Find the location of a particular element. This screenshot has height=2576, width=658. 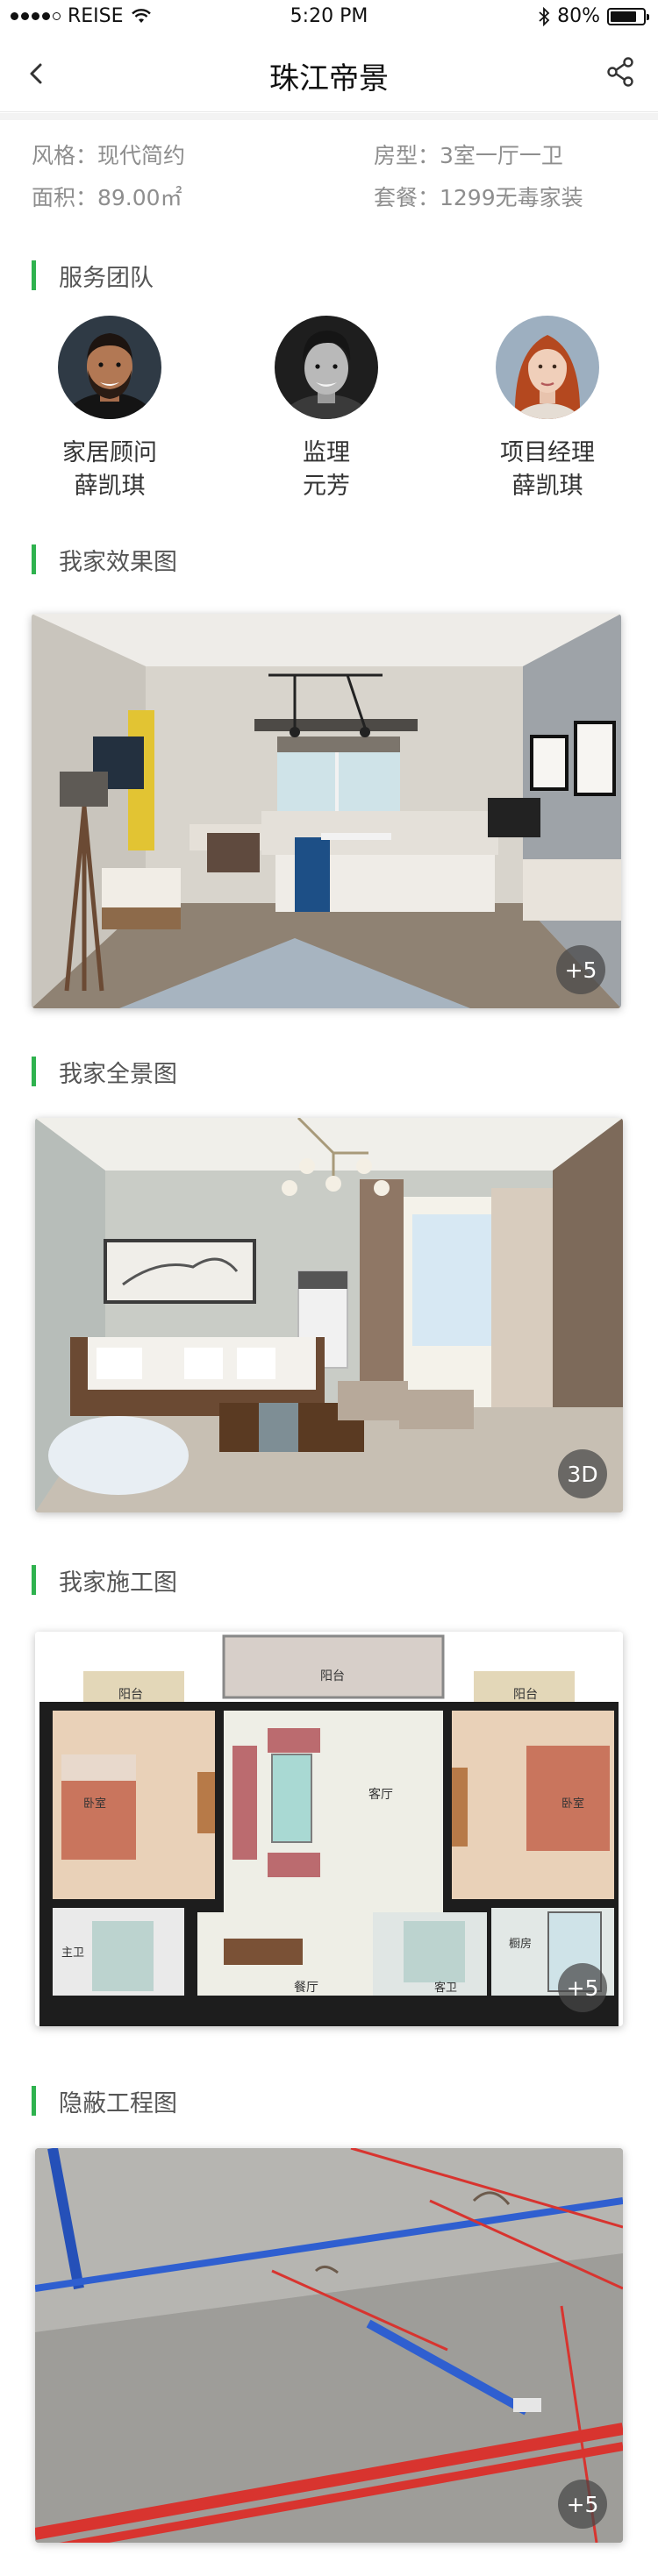

member-name: 元芳 is located at coordinates (327, 486).